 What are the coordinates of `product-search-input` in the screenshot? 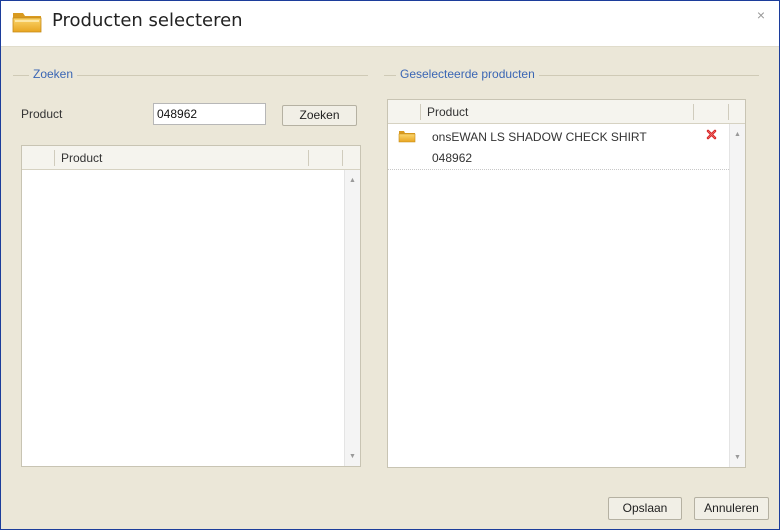 It's located at (209, 114).